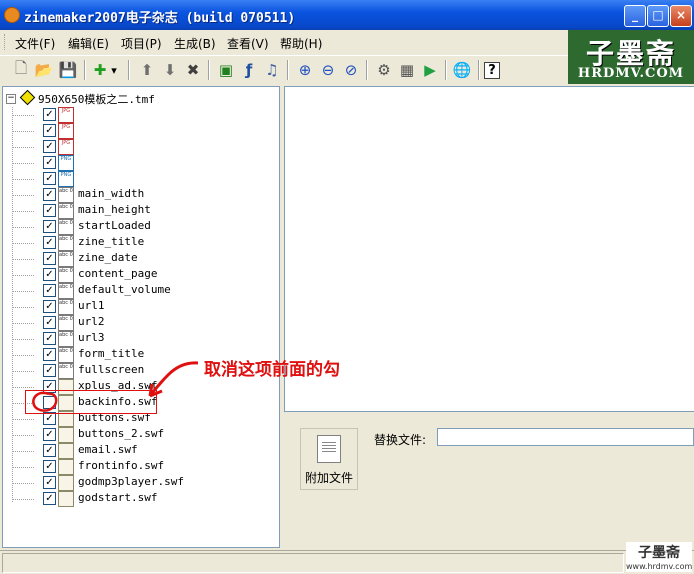  I want to click on attach-file-label: 附加文件, so click(328, 478).